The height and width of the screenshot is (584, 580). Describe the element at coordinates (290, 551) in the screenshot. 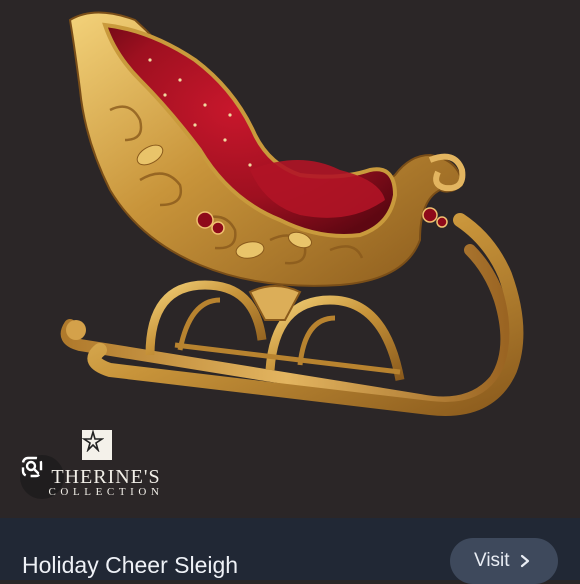

I see `product-info-bar: Holiday Cheer Sleigh Visit` at that location.